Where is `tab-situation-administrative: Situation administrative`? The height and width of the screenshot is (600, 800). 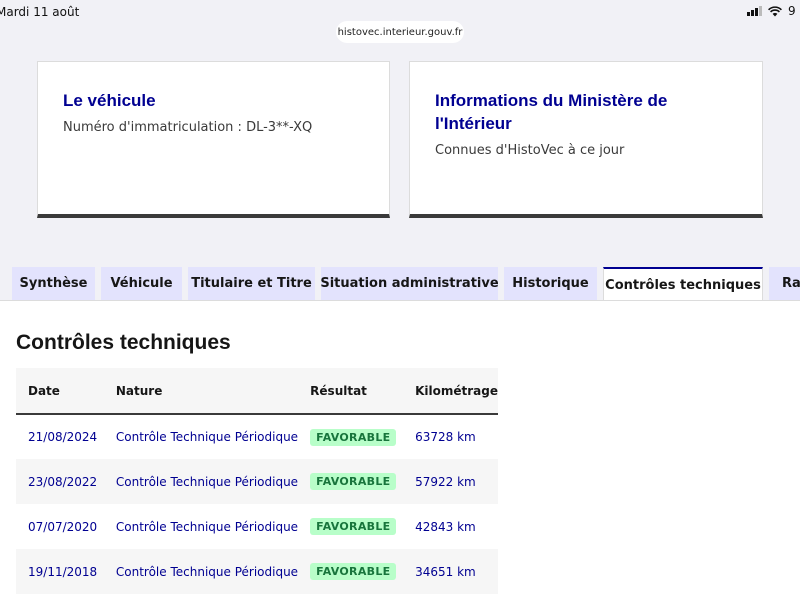 tab-situation-administrative: Situation administrative is located at coordinates (409, 283).